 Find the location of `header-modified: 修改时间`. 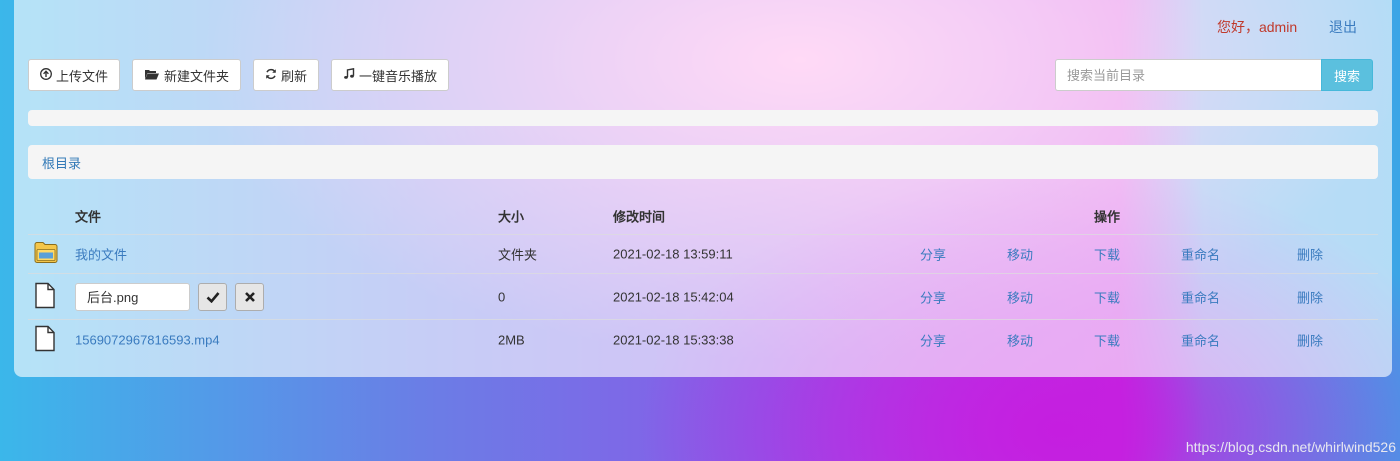

header-modified: 修改时间 is located at coordinates (639, 217).